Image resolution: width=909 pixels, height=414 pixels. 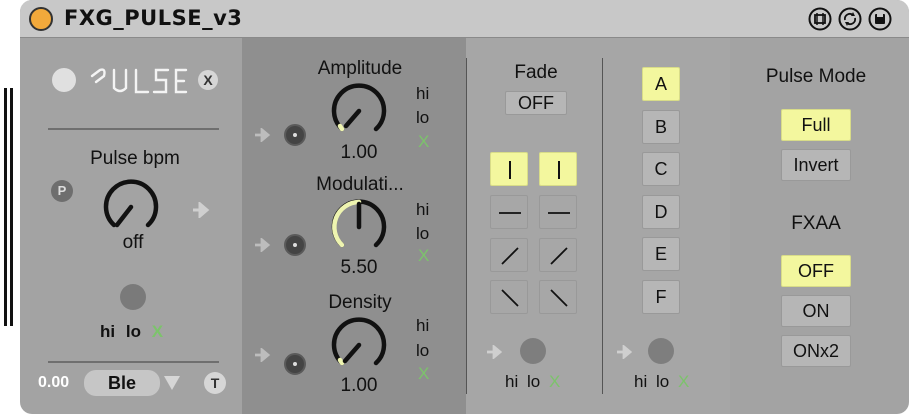 I want to click on letters-circle-indicator, so click(x=661, y=351).